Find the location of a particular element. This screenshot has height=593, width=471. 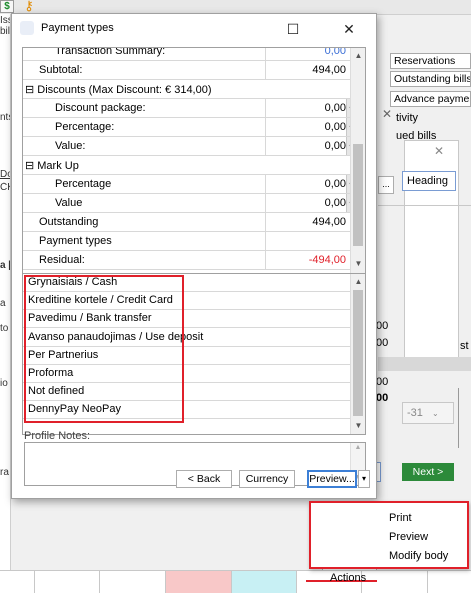

outstanding-bills-button: Outstanding bills is located at coordinates (430, 79).